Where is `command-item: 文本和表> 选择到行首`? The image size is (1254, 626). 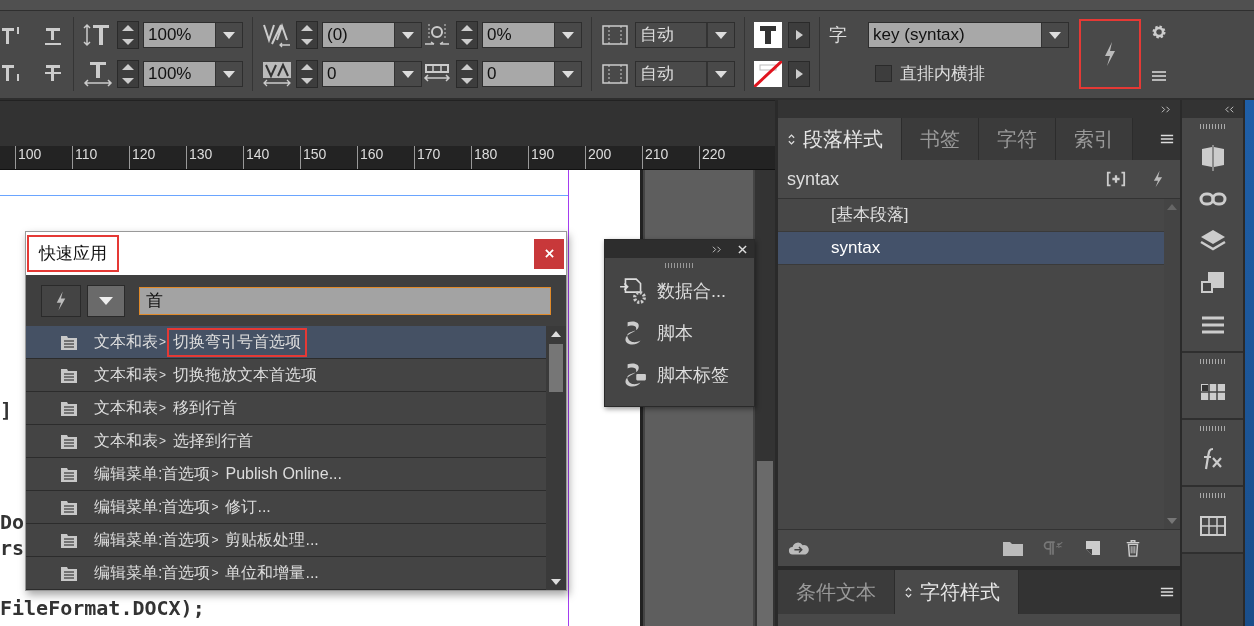 command-item: 文本和表> 选择到行首 is located at coordinates (286, 441).